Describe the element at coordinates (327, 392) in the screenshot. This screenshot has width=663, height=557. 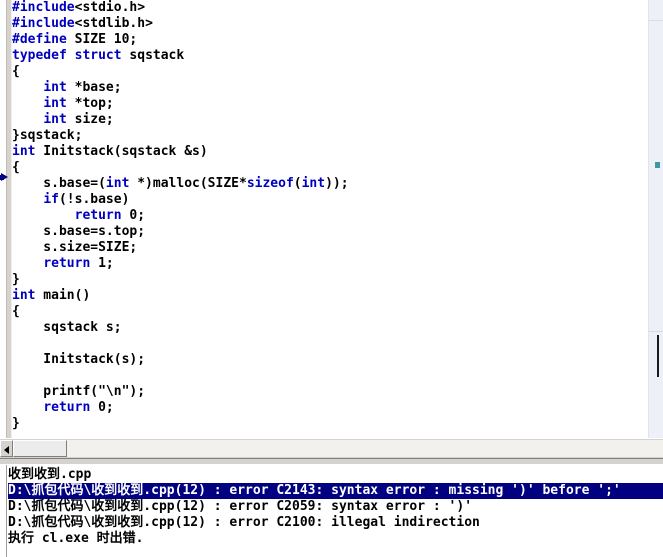
I see `code-line: printf("\n");` at that location.